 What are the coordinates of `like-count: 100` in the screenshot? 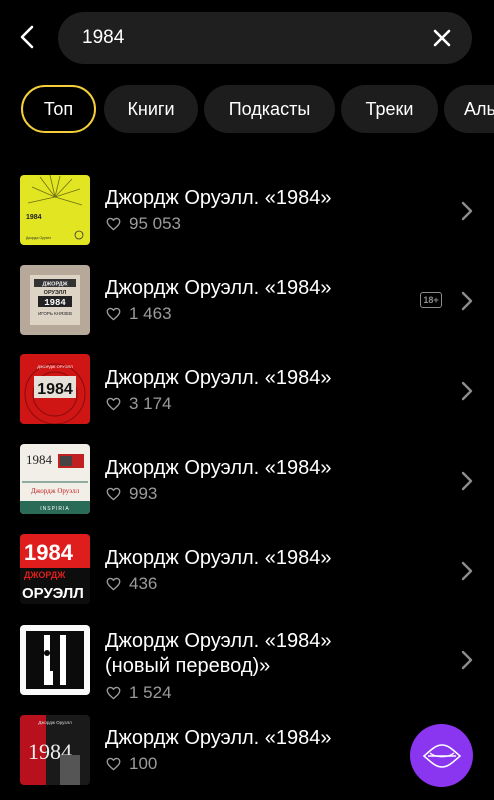 It's located at (131, 764).